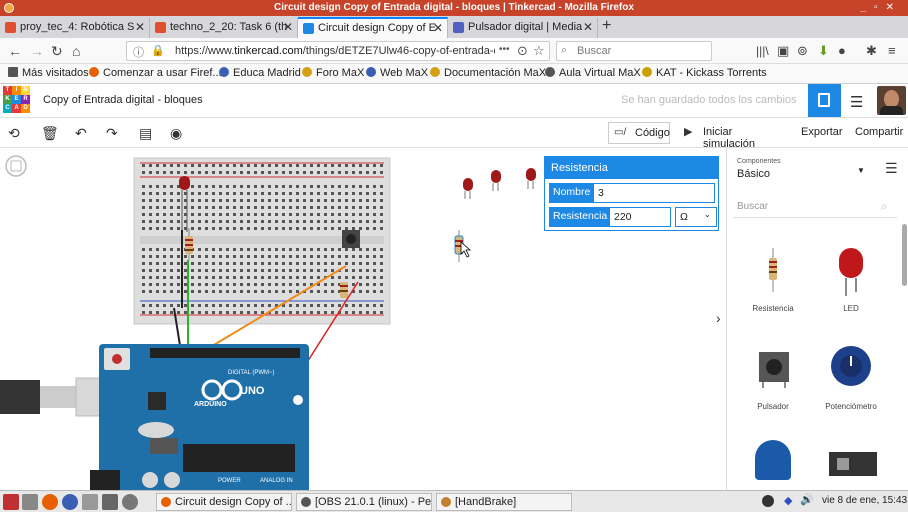 Image resolution: width=908 pixels, height=512 pixels. Describe the element at coordinates (773, 270) in the screenshot. I see `resistor-icon` at that location.